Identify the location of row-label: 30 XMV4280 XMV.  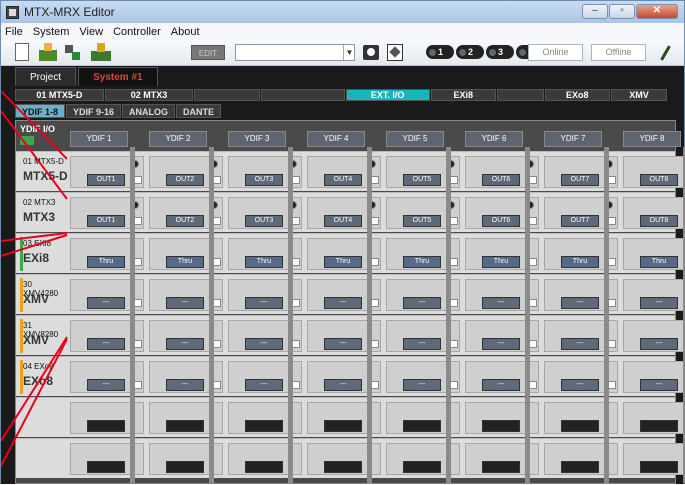
(44, 295).